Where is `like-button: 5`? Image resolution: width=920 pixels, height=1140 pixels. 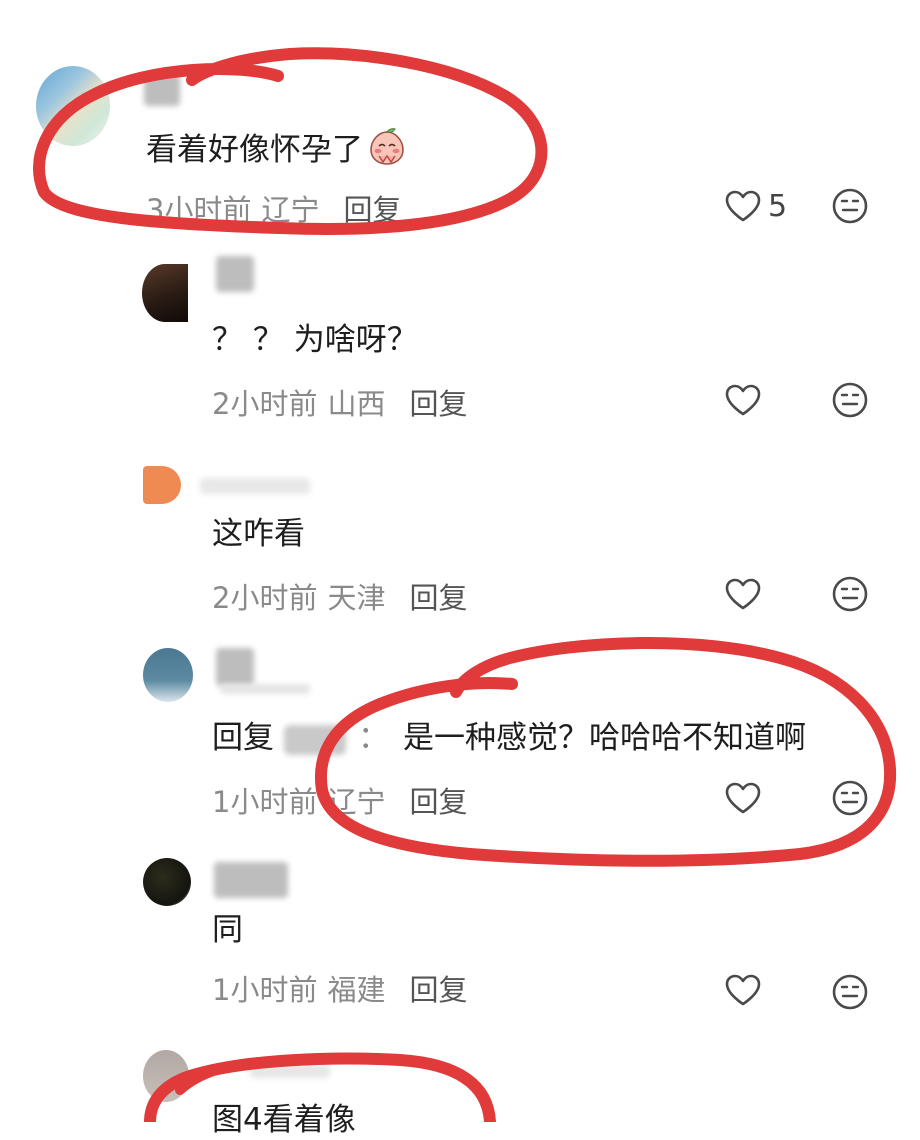 like-button: 5 is located at coordinates (755, 206).